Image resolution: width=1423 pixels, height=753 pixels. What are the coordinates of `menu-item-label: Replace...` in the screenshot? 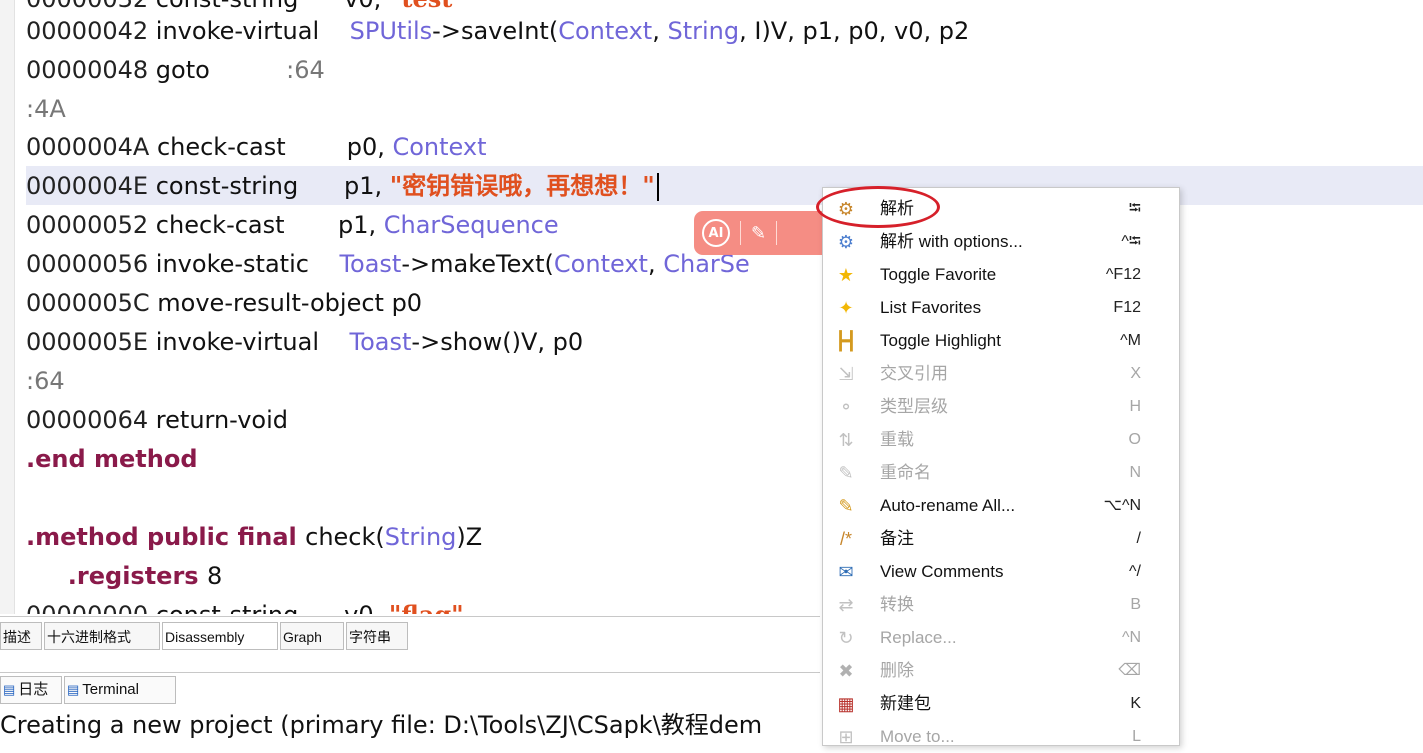 It's located at (918, 637).